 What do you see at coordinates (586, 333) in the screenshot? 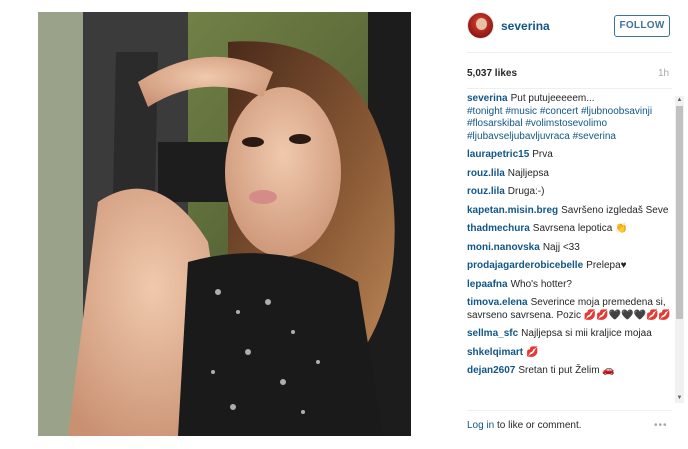
I see `comment-text: Najljepsa si mii kraljice mojaa` at bounding box center [586, 333].